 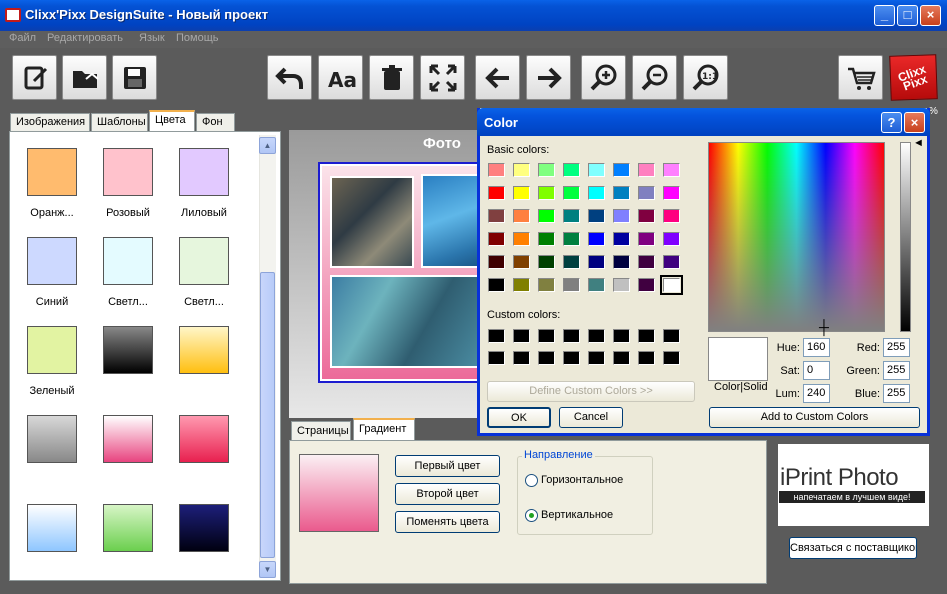 What do you see at coordinates (321, 430) in the screenshot?
I see `tab-pages: Страницы` at bounding box center [321, 430].